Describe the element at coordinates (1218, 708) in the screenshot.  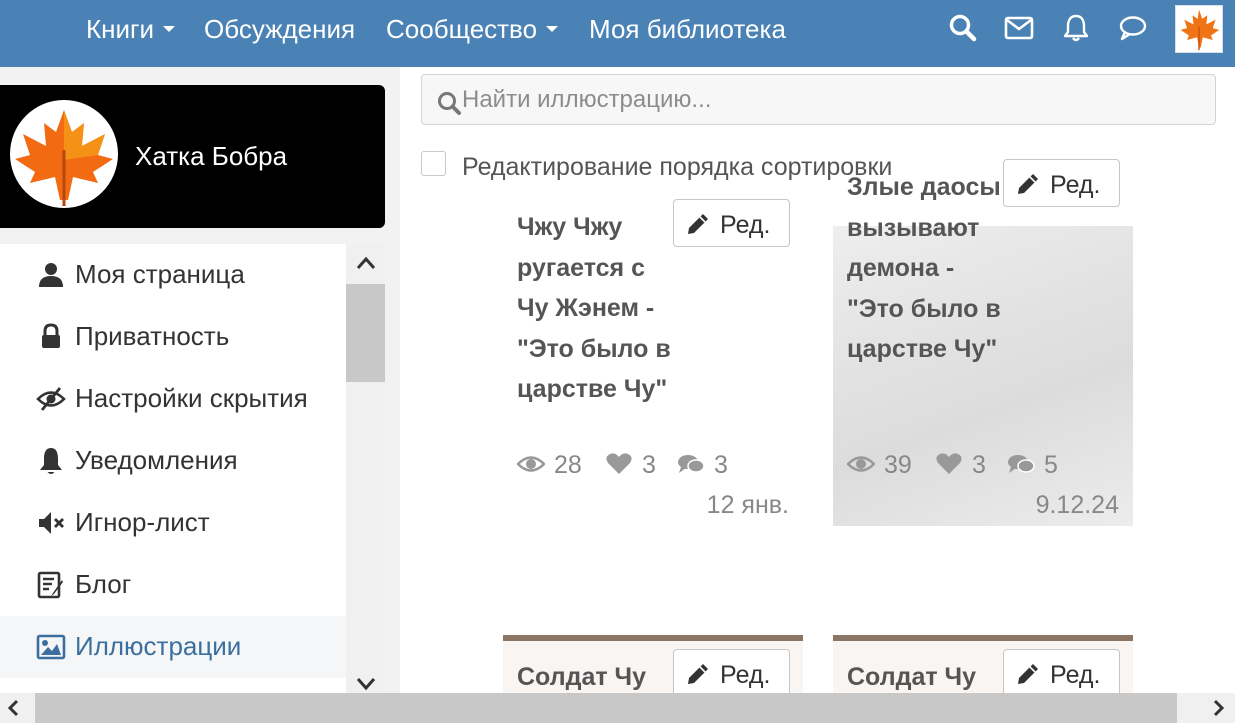
I see `chevron-right-icon` at that location.